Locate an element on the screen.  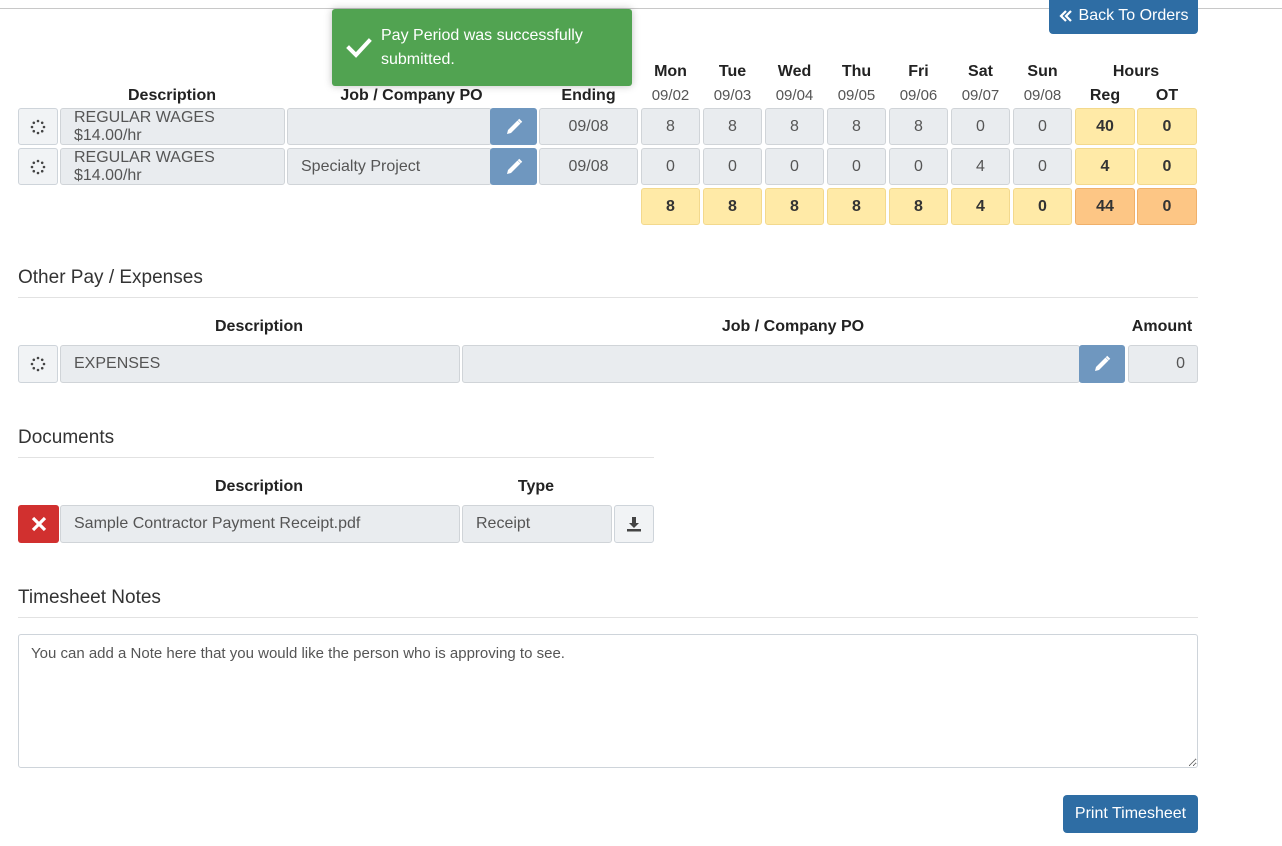
col-header-ending: Ending is located at coordinates (588, 95).